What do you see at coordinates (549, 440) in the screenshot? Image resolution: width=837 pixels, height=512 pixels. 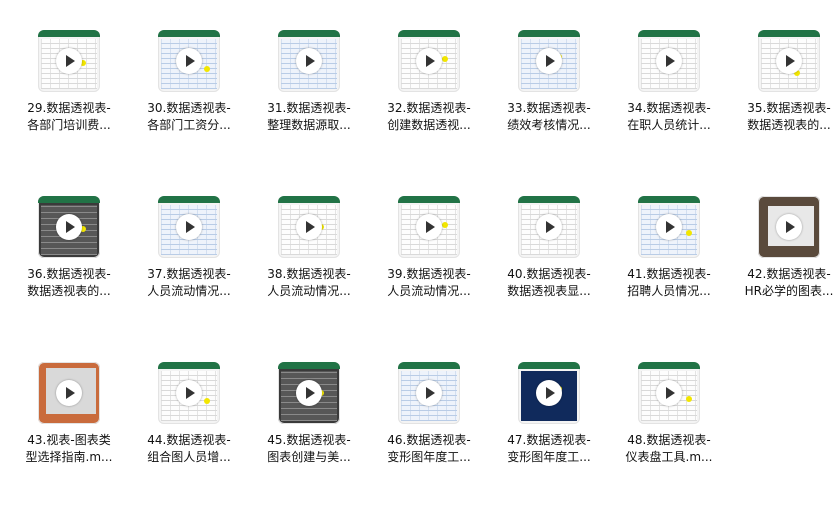 I see `file-name-line1: 47.数据透视表-` at bounding box center [549, 440].